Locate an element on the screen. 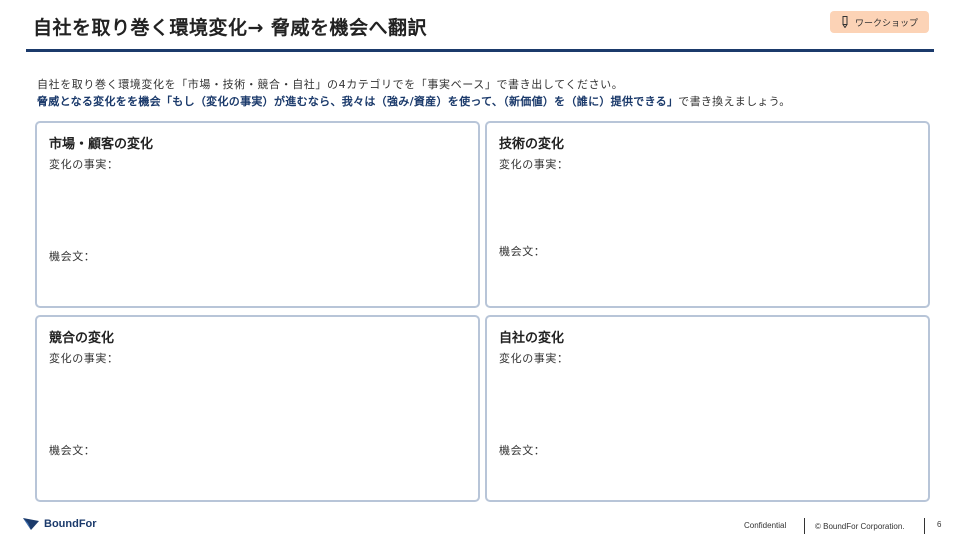 The image size is (960, 540). intro-line-2-rest: で書き換えましょう。 is located at coordinates (734, 101).